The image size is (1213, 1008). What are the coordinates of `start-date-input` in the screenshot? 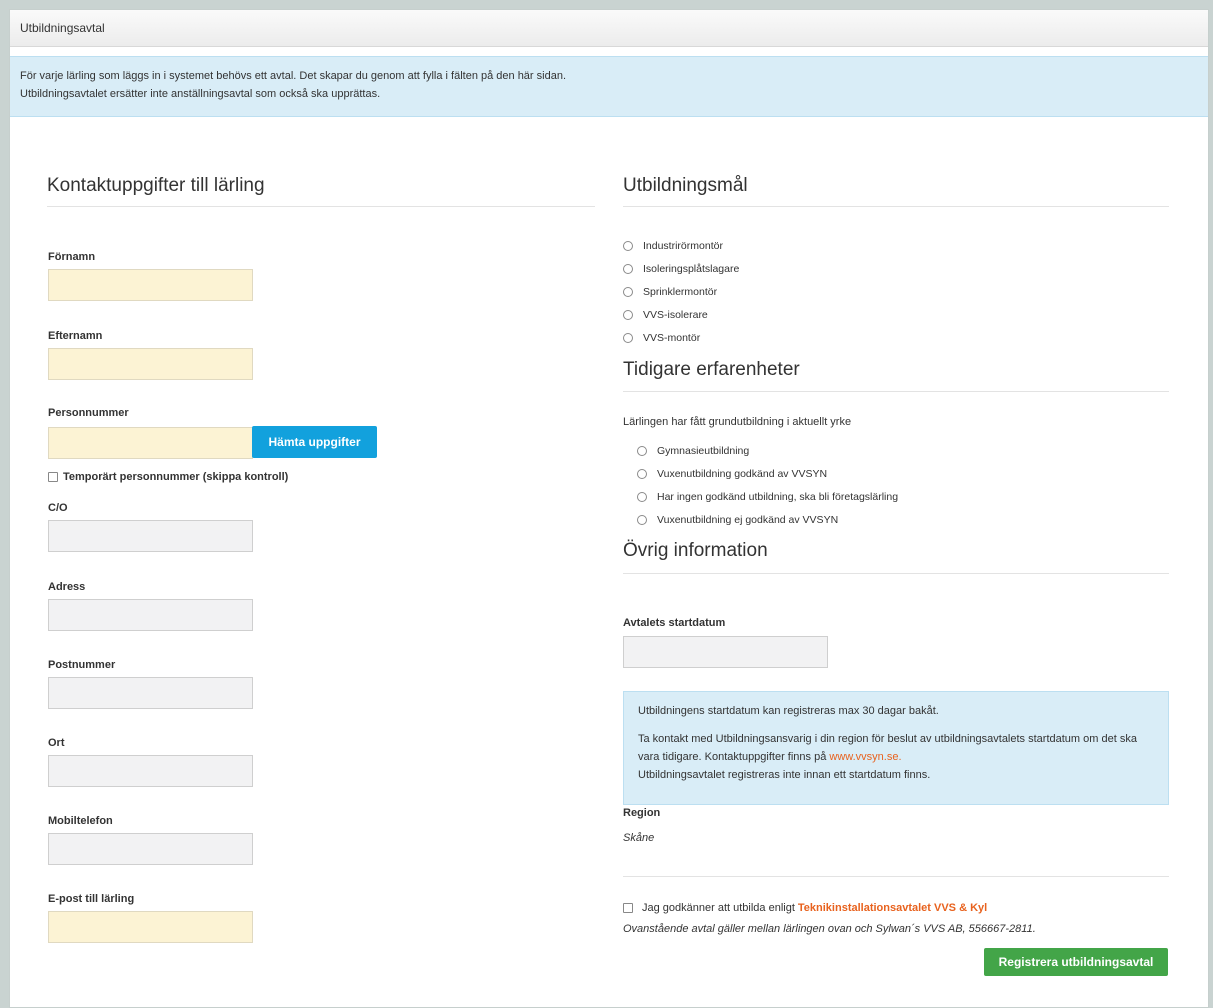 It's located at (725, 652).